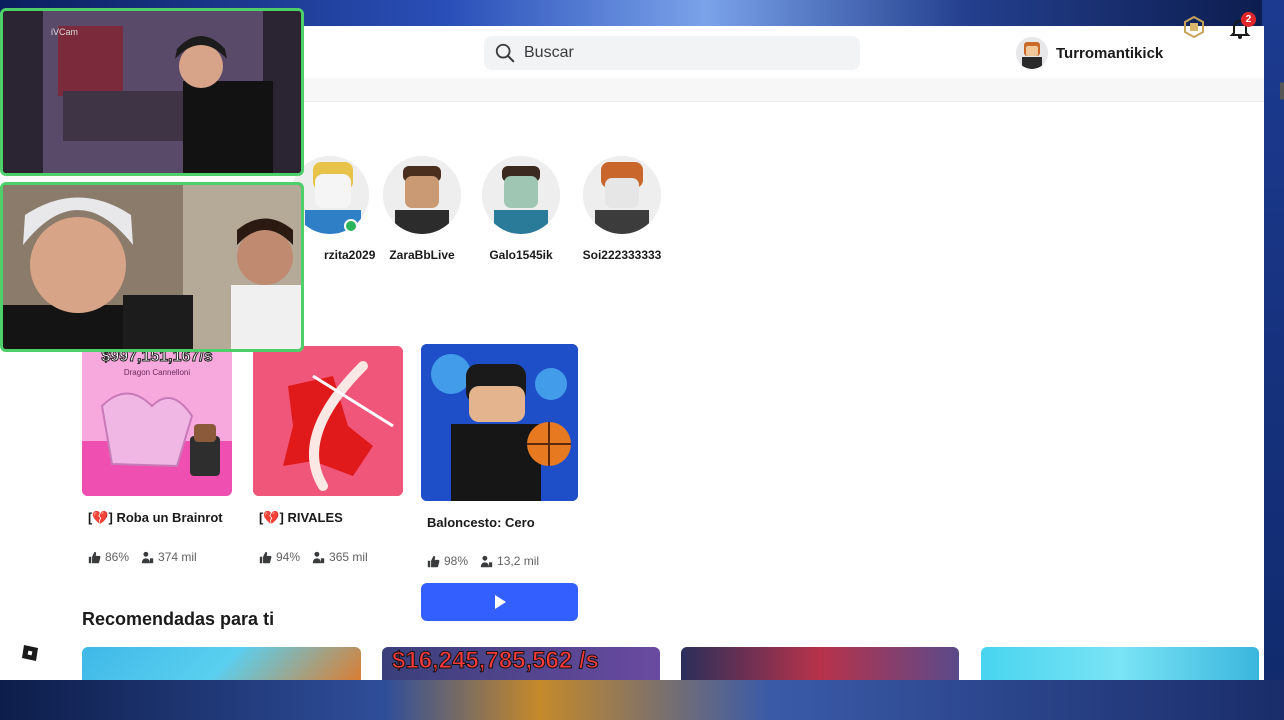  I want to click on online-status-dot, so click(351, 226).